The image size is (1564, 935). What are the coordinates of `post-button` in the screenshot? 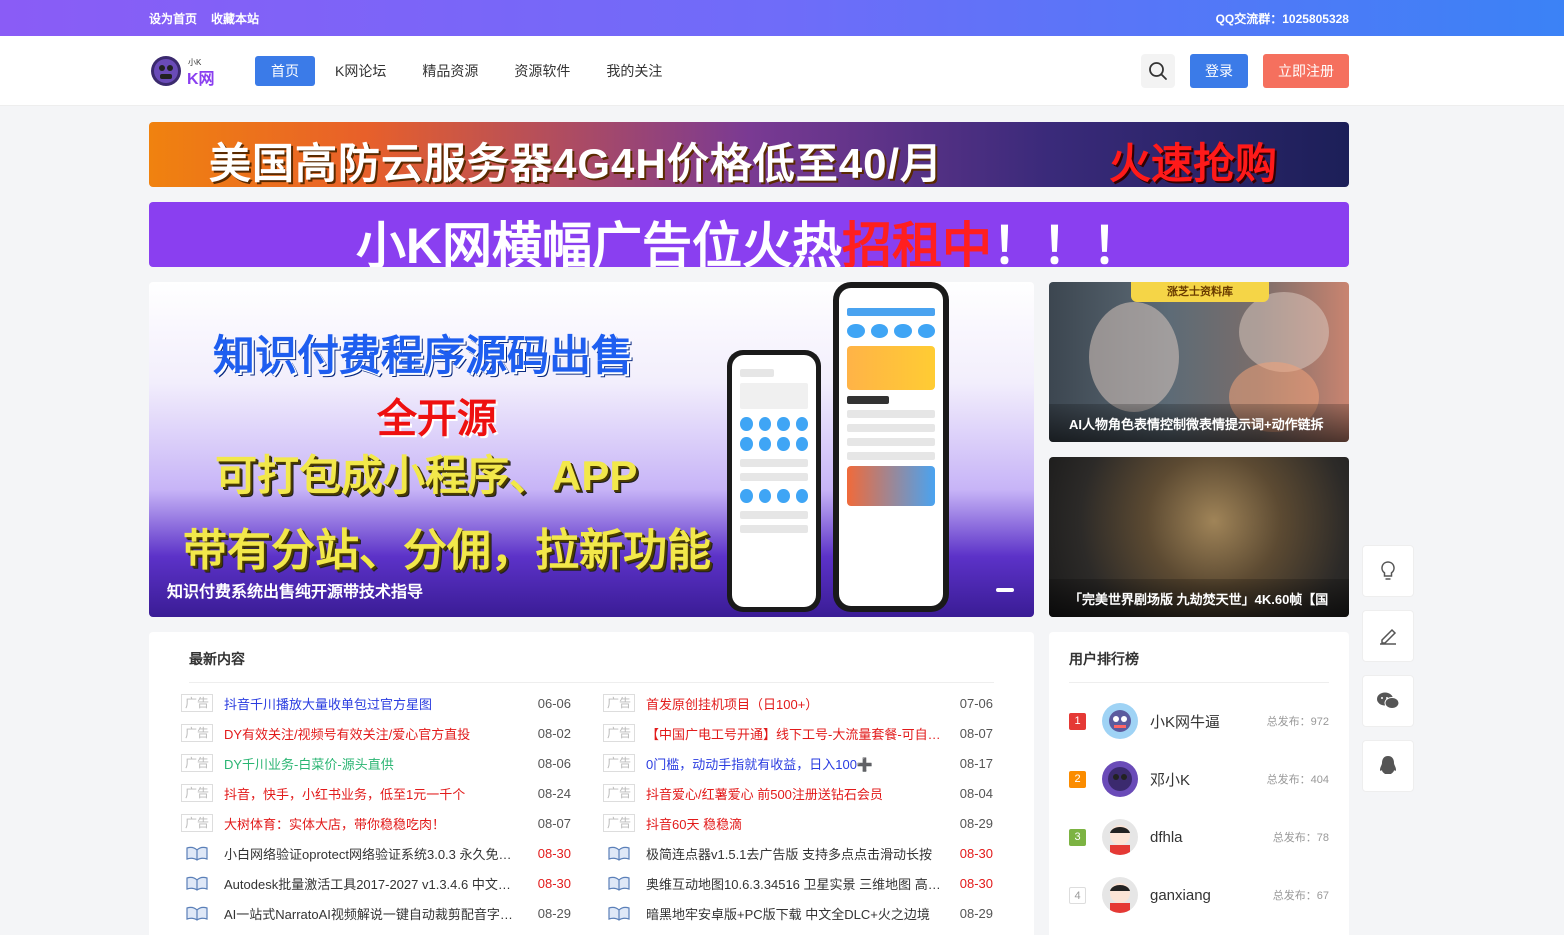 It's located at (1388, 636).